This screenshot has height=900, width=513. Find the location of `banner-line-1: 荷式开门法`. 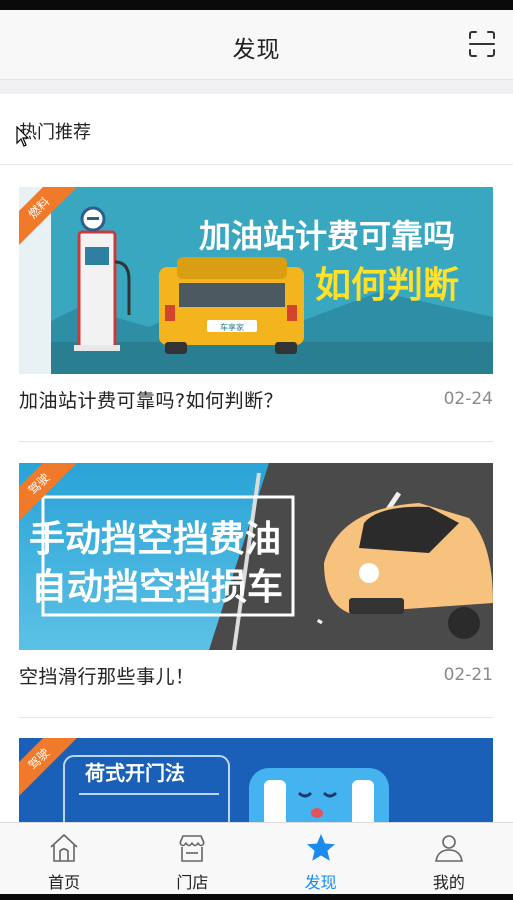

banner-line-1: 荷式开门法 is located at coordinates (135, 773).